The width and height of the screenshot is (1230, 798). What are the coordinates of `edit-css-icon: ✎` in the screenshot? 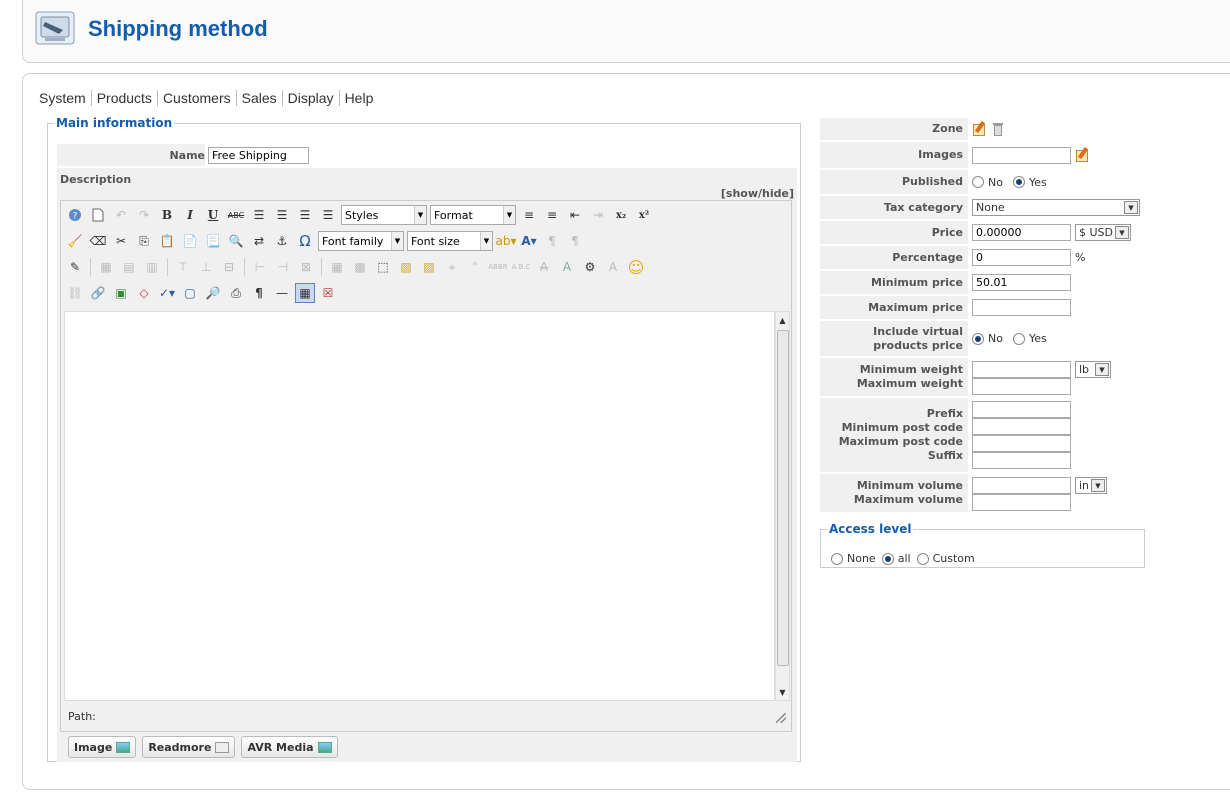 It's located at (75, 267).